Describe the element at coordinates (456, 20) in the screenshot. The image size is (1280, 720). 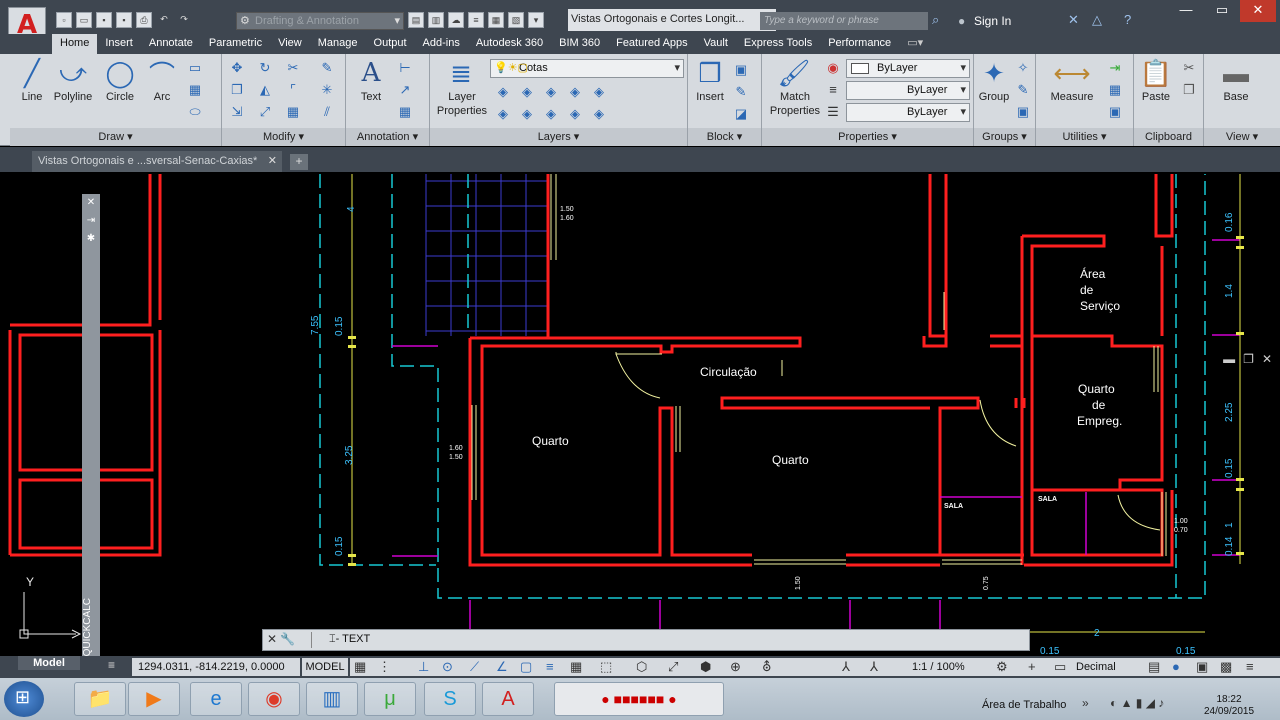
I see `cloud-icon: ☁` at that location.